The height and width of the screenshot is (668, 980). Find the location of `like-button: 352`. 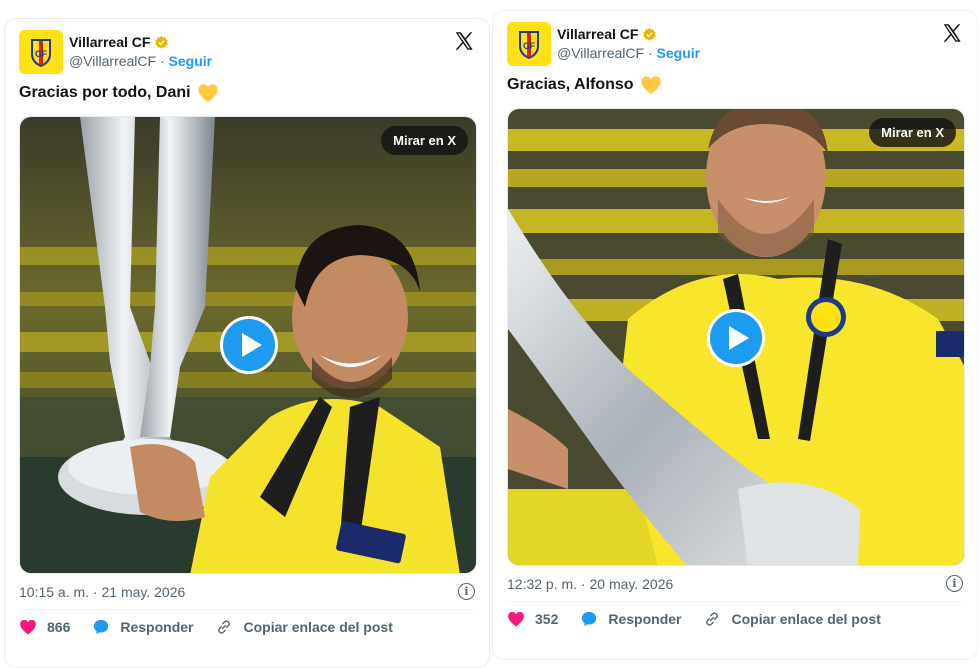

like-button: 352 is located at coordinates (532, 619).